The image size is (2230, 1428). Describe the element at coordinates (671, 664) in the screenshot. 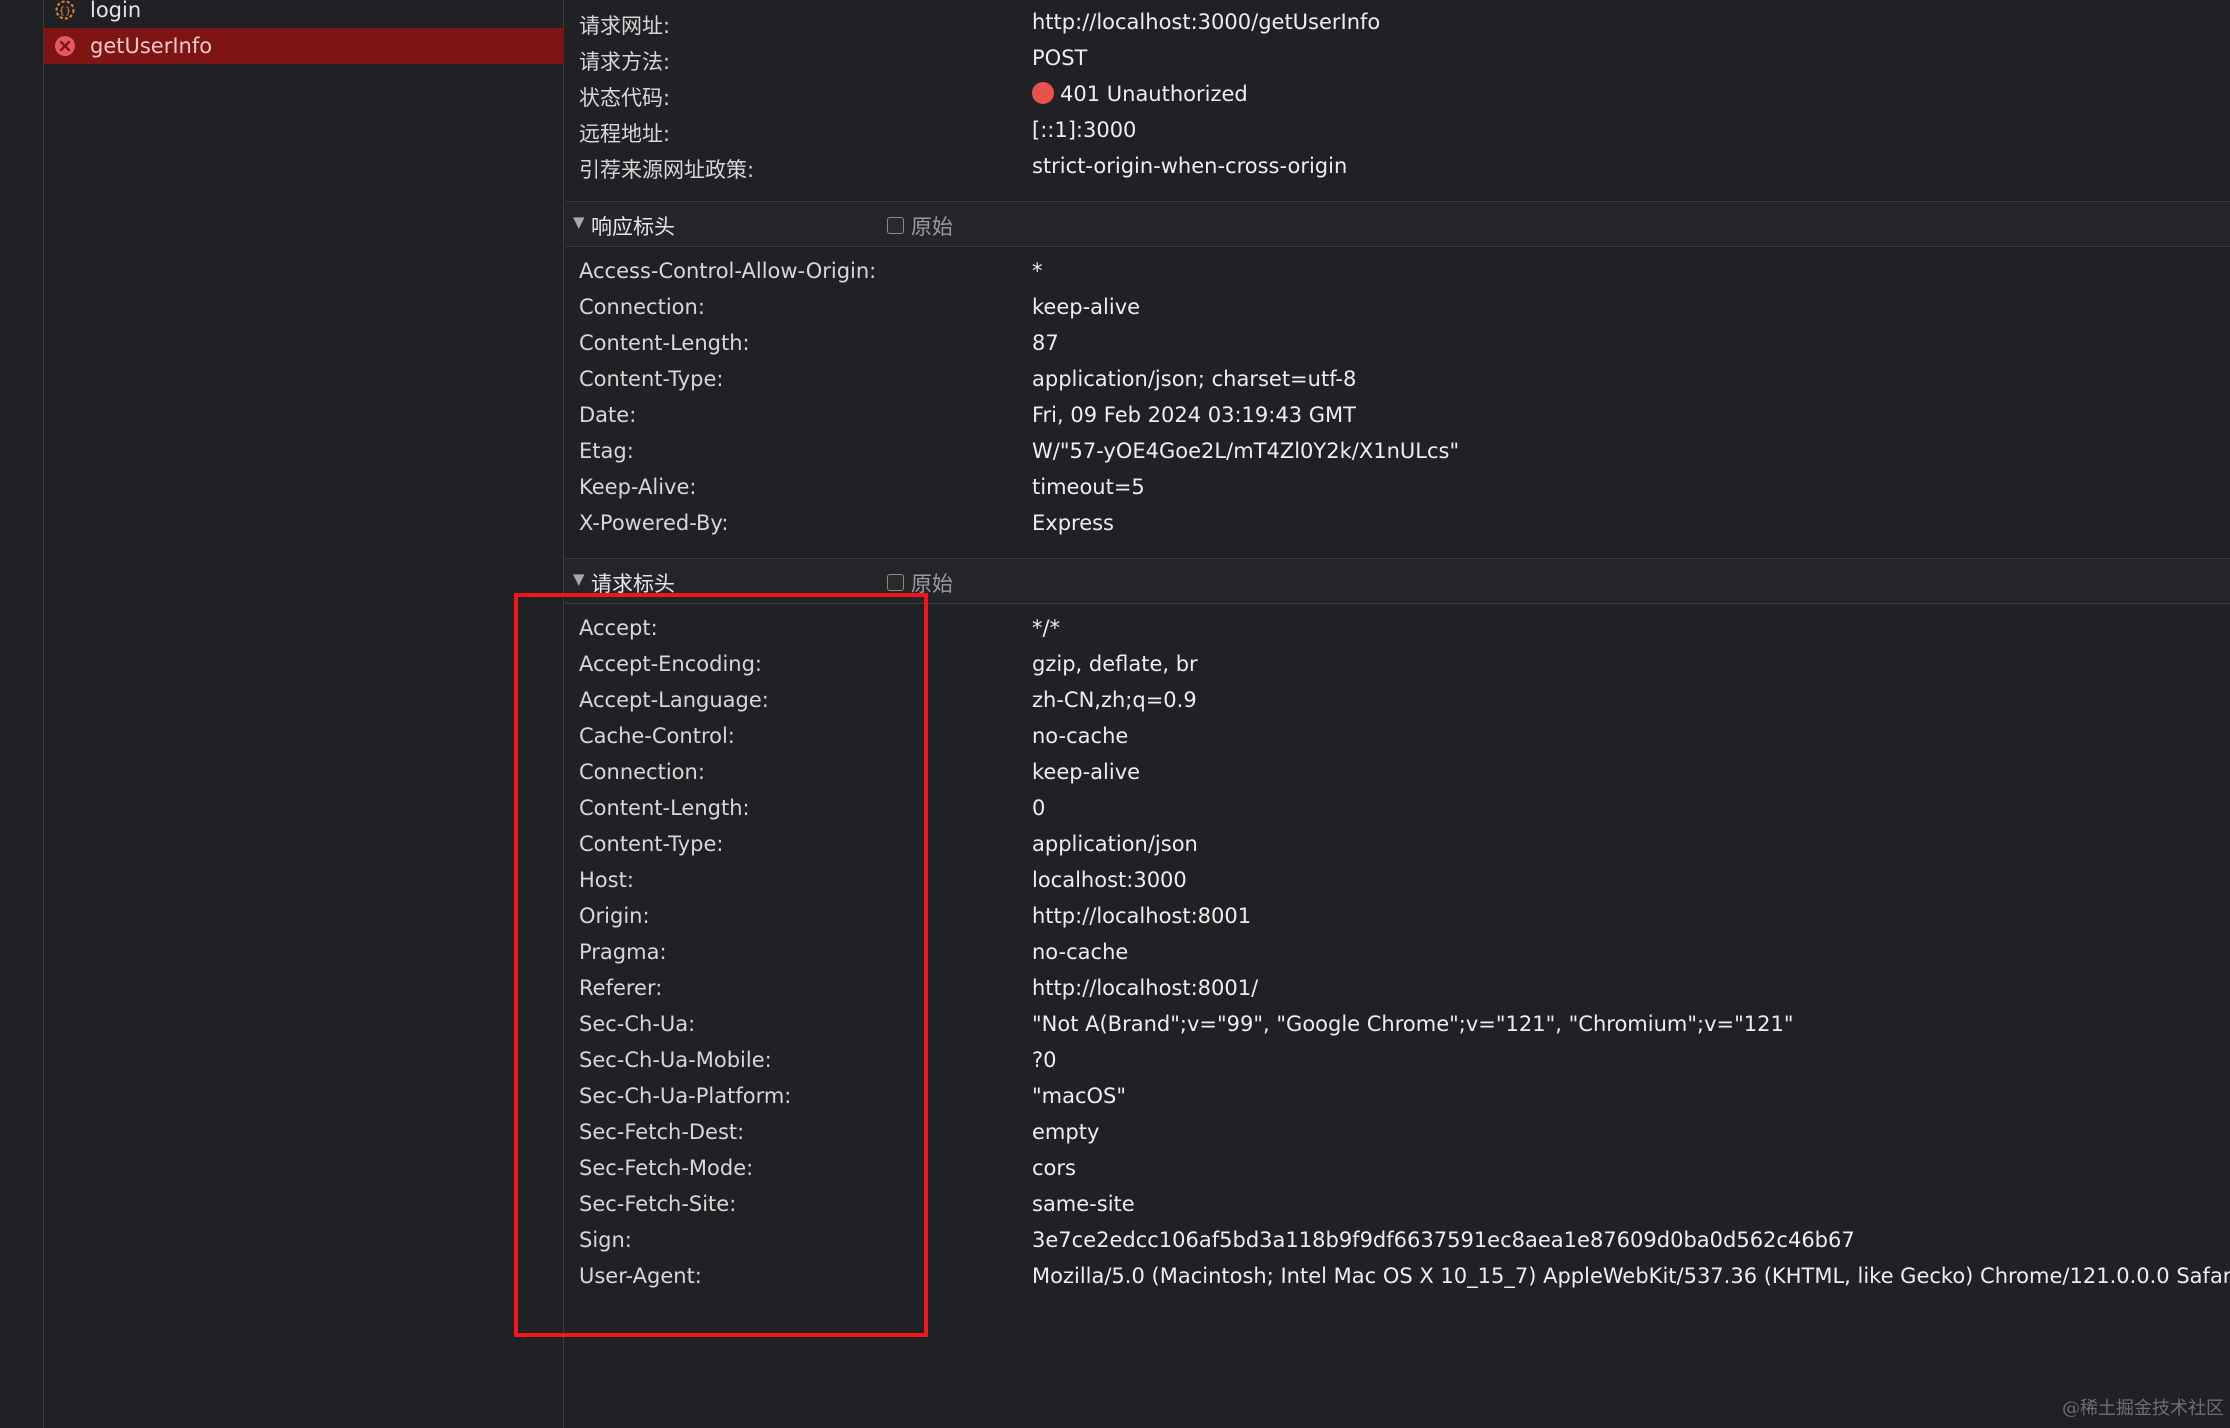

I see `header-key: Accept-Encoding:` at that location.